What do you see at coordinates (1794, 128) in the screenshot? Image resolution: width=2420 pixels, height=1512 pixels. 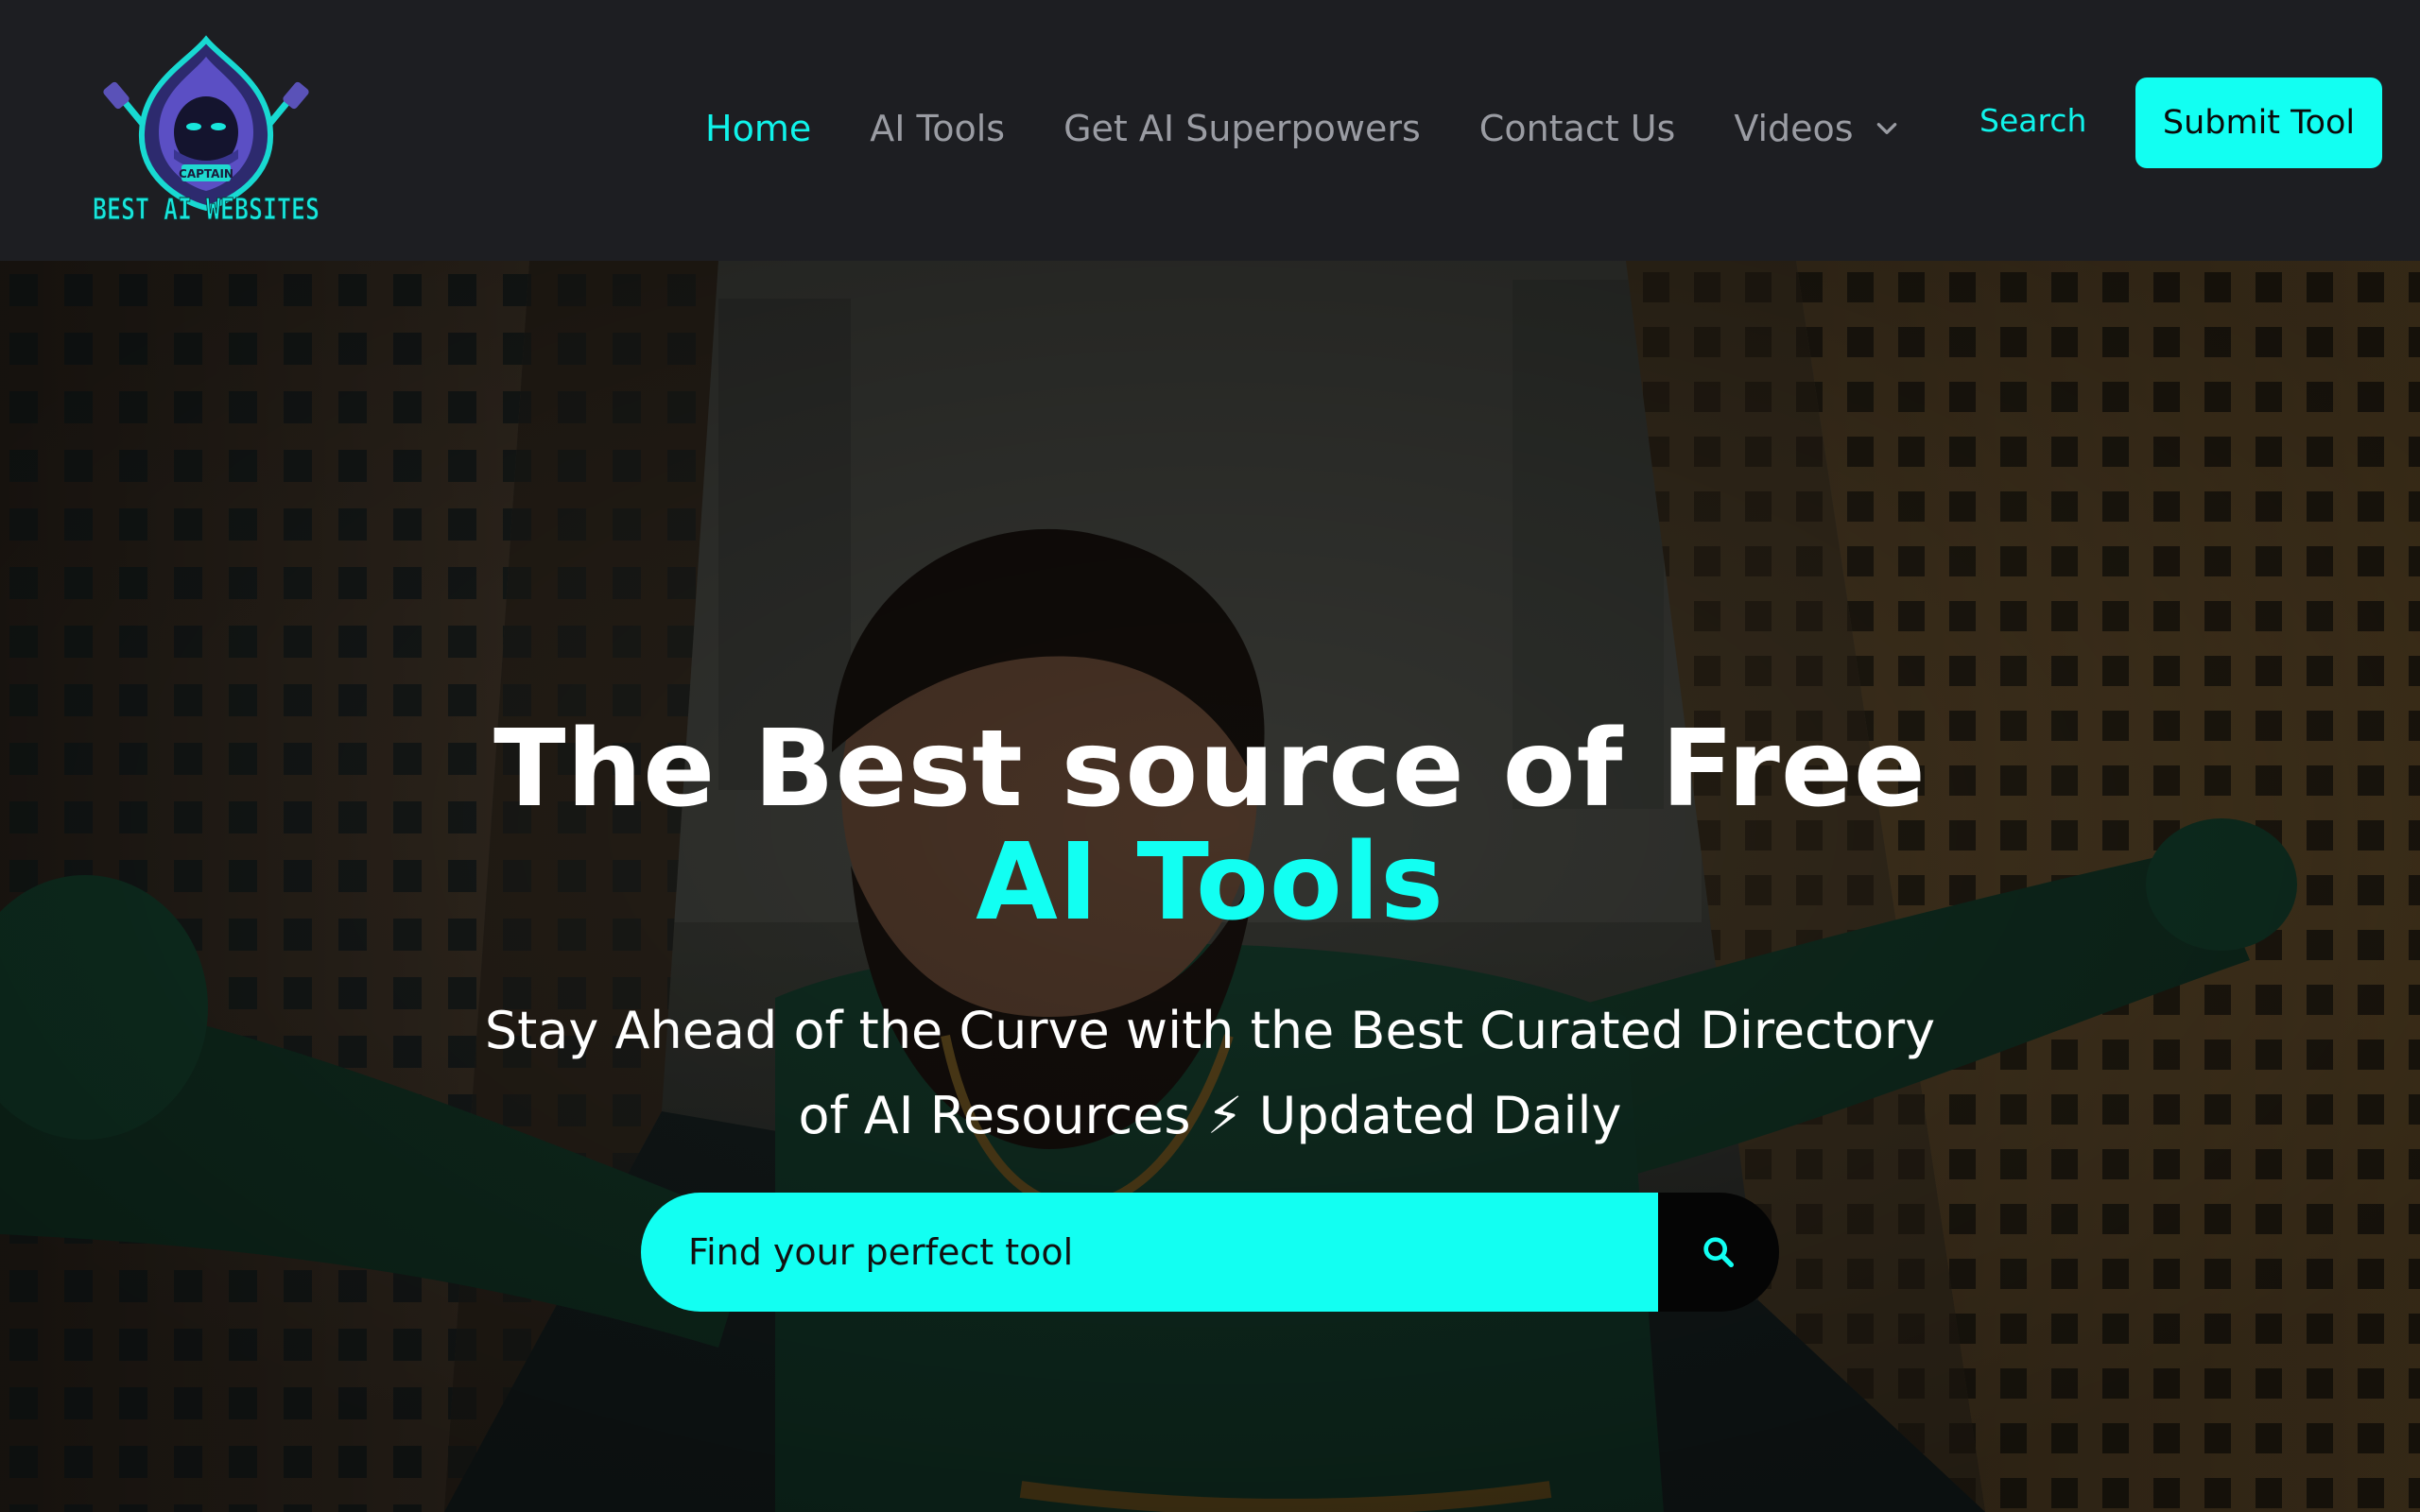 I see `nav-videos-label: Videos` at bounding box center [1794, 128].